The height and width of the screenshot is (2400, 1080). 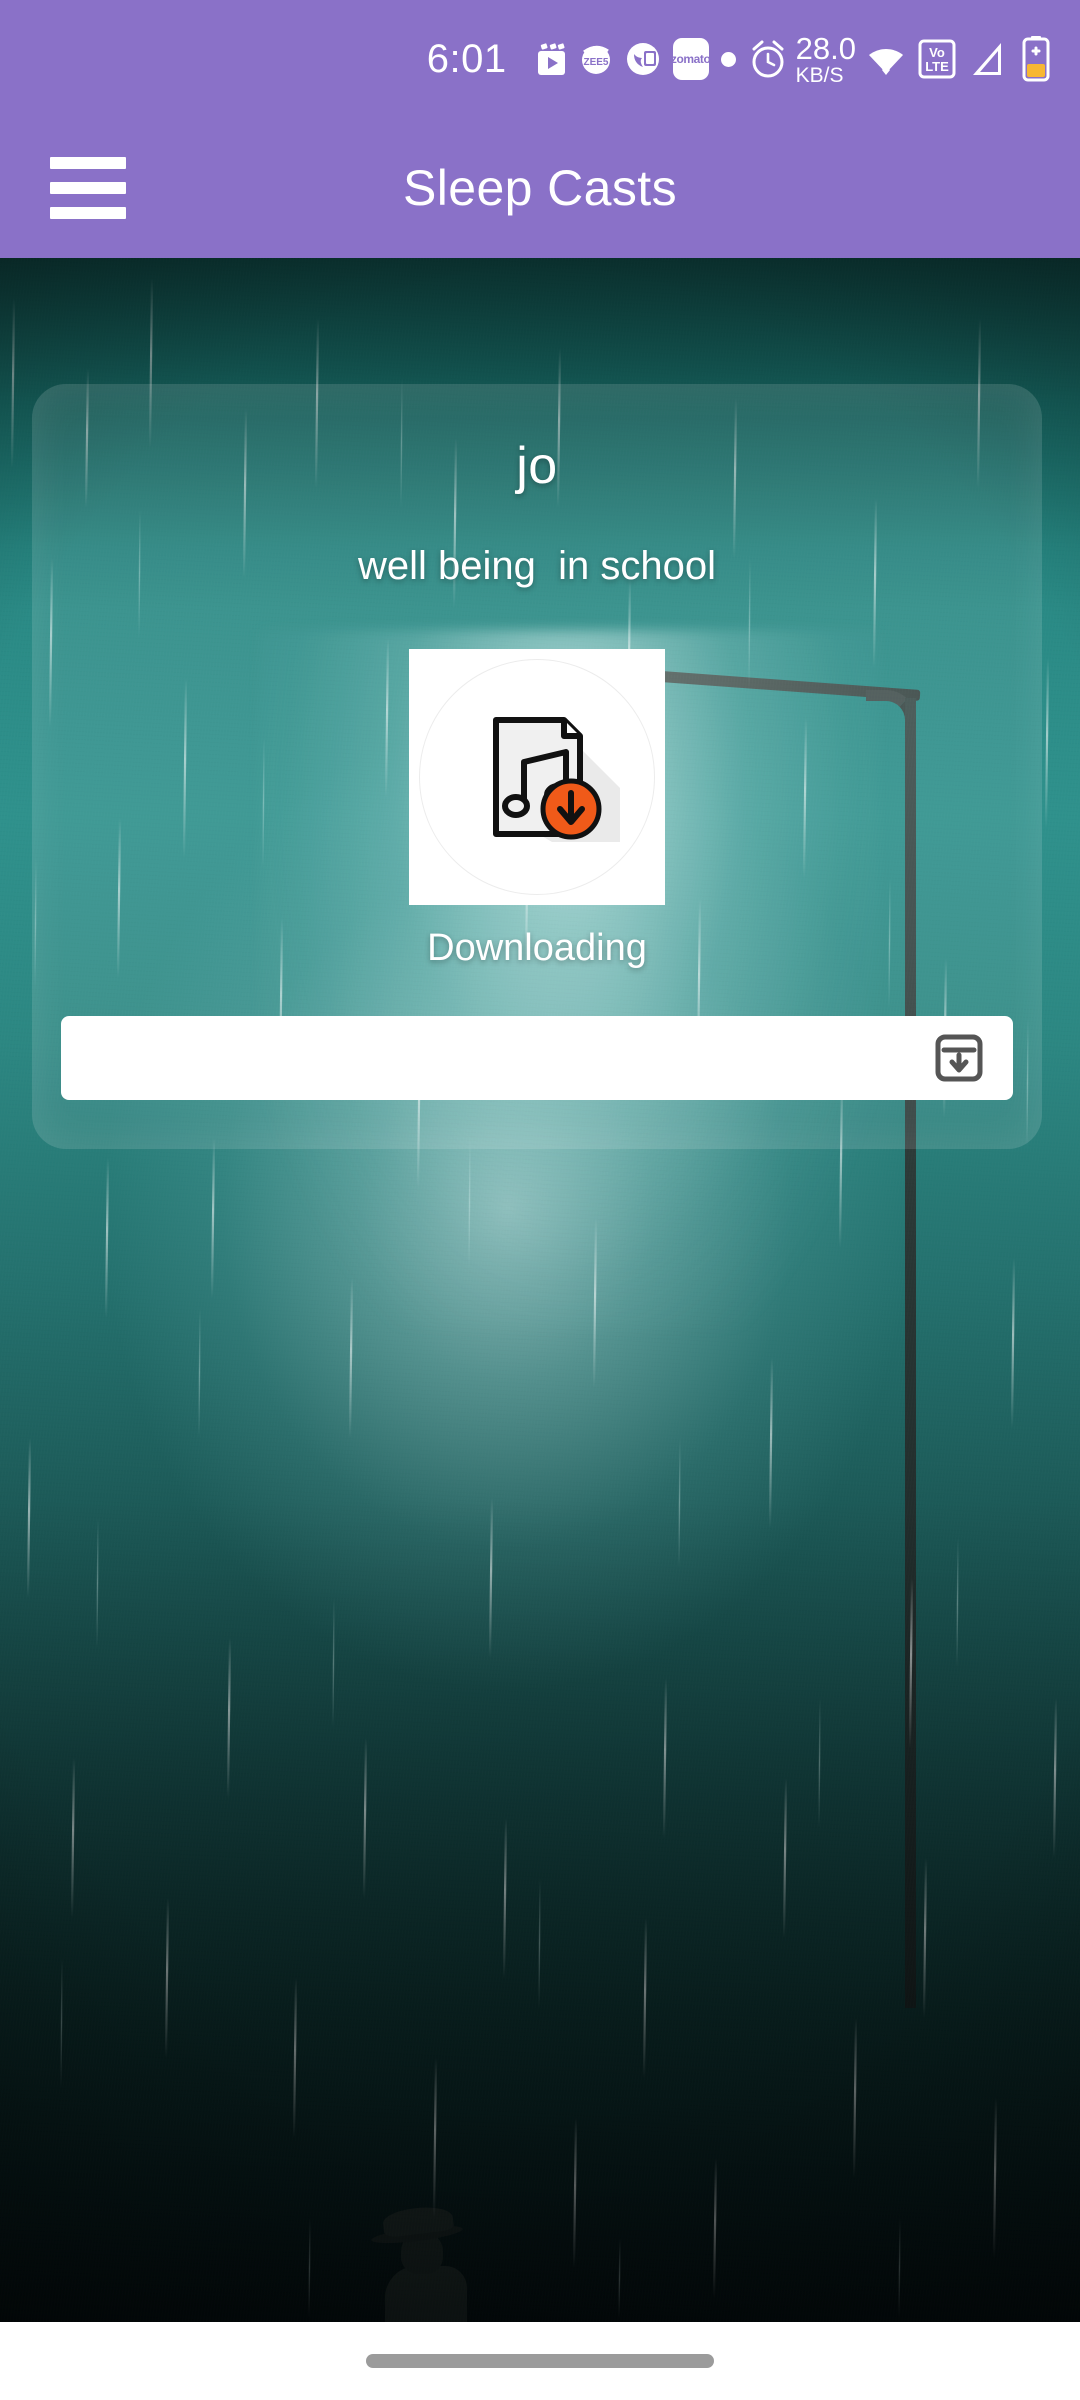 I want to click on system-navigation-bar, so click(x=540, y=2361).